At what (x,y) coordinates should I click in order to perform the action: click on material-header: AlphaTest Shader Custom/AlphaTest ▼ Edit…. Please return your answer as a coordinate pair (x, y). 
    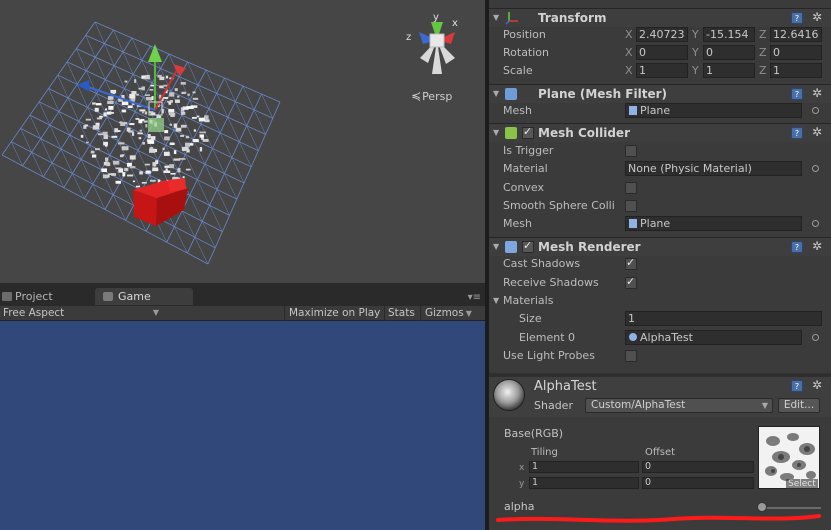
    Looking at the image, I should click on (660, 397).